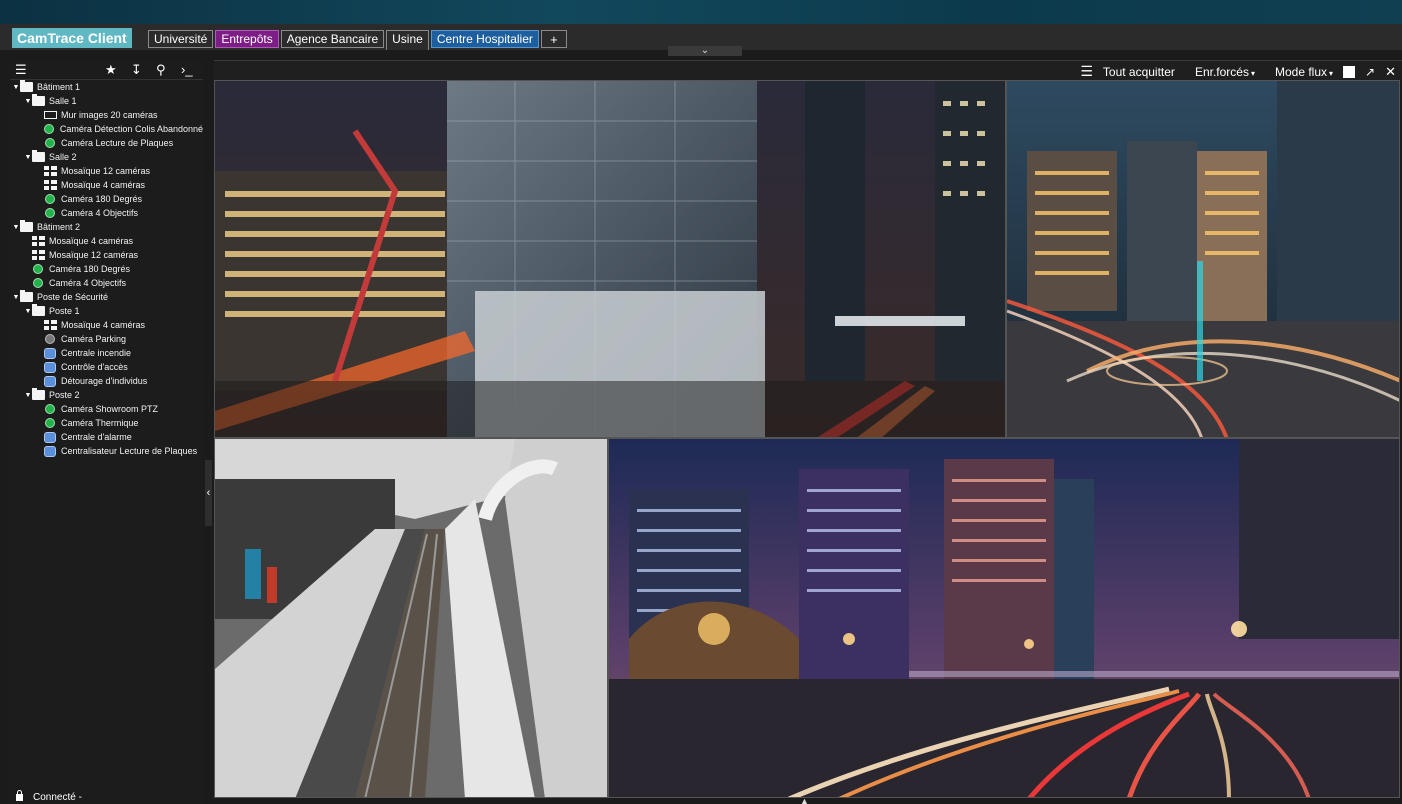 The image size is (1402, 804). I want to click on export-icon, so click(1353, 71).